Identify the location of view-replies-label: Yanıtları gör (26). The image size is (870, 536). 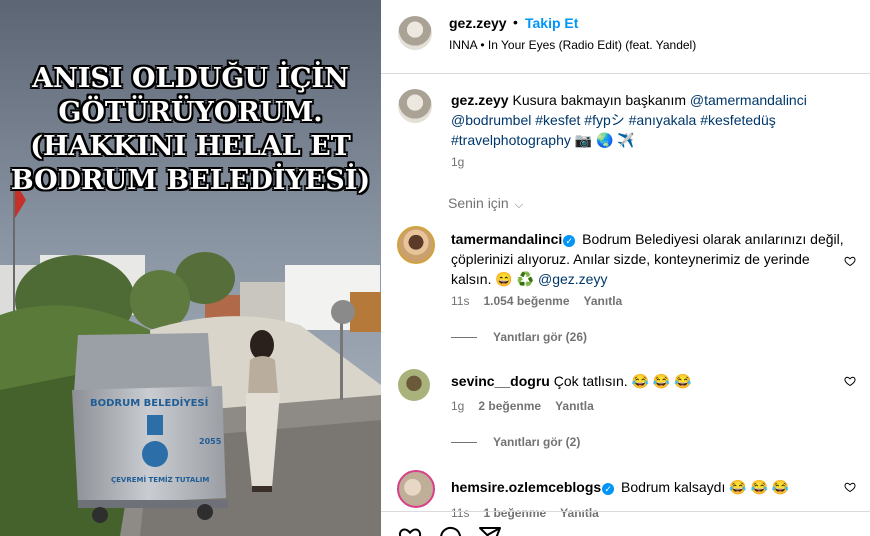
(540, 337).